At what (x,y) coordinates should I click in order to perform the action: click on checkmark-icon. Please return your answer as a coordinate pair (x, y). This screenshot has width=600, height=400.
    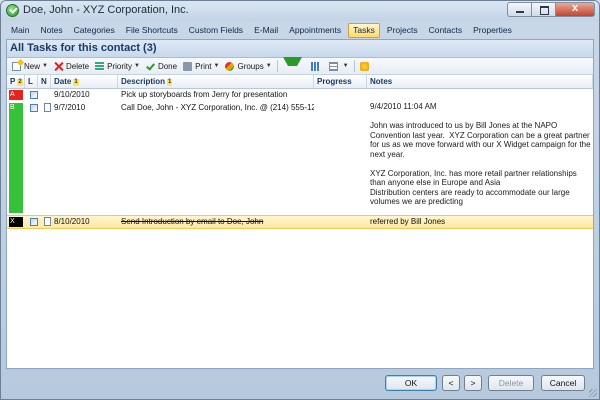
    Looking at the image, I should click on (150, 66).